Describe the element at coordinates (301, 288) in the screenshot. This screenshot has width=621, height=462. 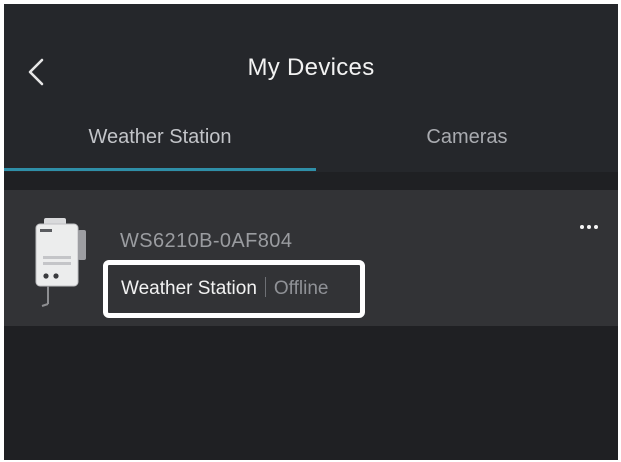
I see `device-status-badge: Offline` at that location.